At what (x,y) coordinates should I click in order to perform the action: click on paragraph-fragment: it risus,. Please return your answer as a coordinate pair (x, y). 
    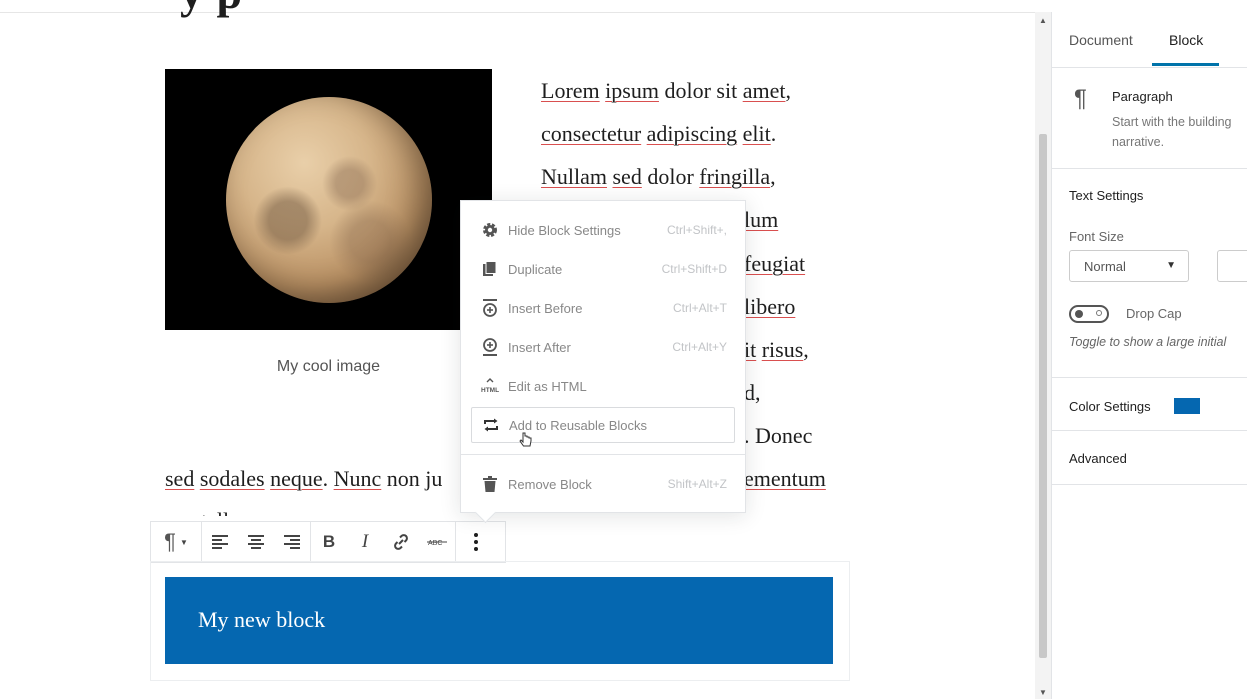
    Looking at the image, I should click on (776, 350).